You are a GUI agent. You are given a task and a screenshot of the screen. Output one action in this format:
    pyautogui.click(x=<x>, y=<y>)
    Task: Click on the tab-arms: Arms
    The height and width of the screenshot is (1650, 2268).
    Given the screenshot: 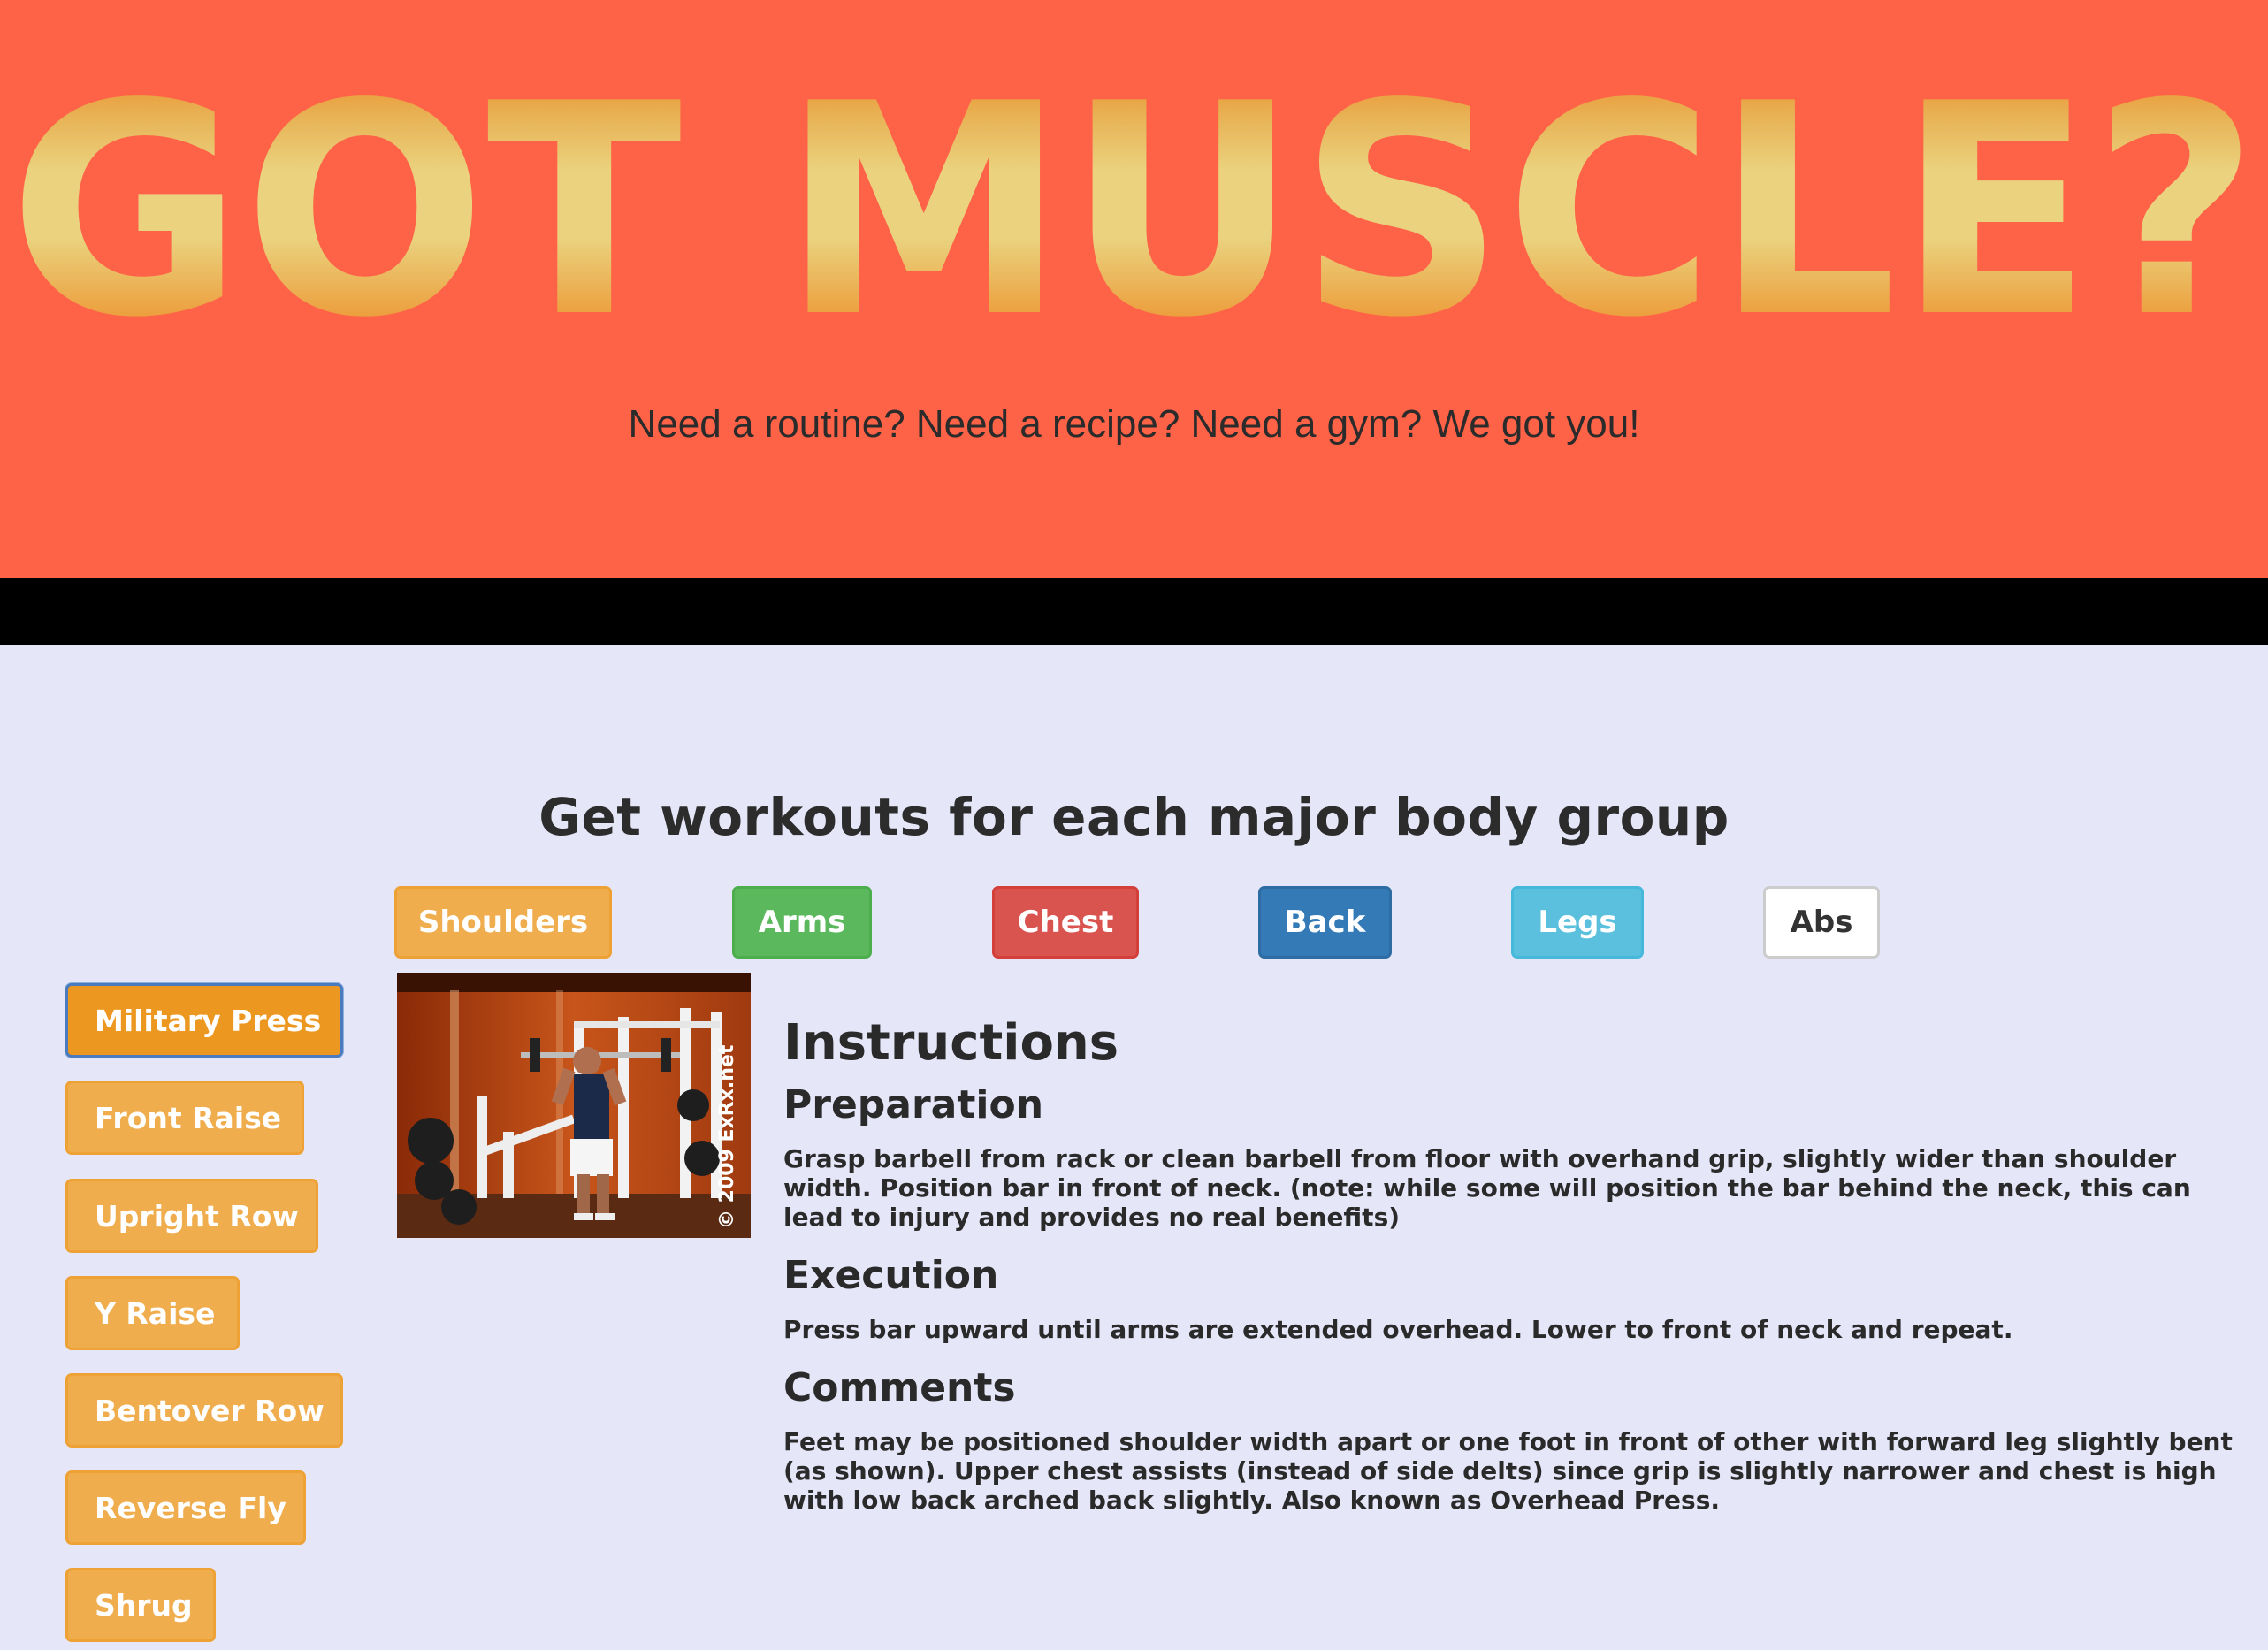 What is the action you would take?
    pyautogui.click(x=802, y=922)
    